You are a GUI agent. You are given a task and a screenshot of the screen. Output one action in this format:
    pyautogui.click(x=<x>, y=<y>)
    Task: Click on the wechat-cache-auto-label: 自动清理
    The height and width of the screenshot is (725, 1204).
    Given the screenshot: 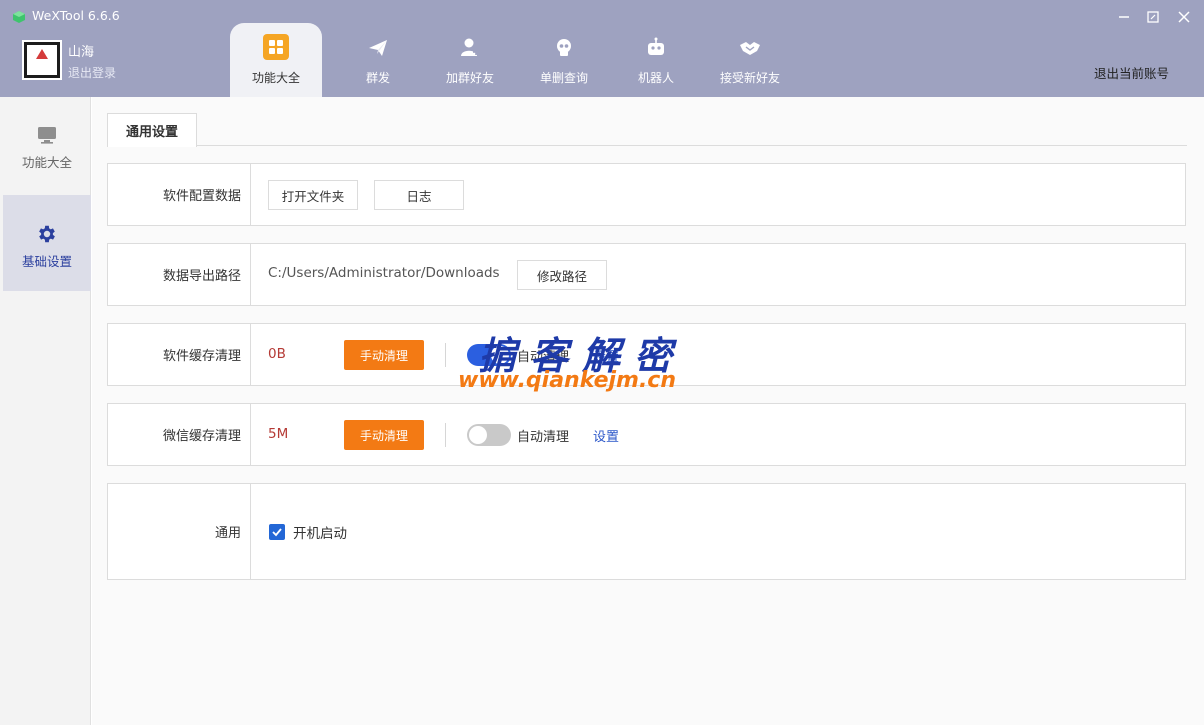 What is the action you would take?
    pyautogui.click(x=543, y=437)
    